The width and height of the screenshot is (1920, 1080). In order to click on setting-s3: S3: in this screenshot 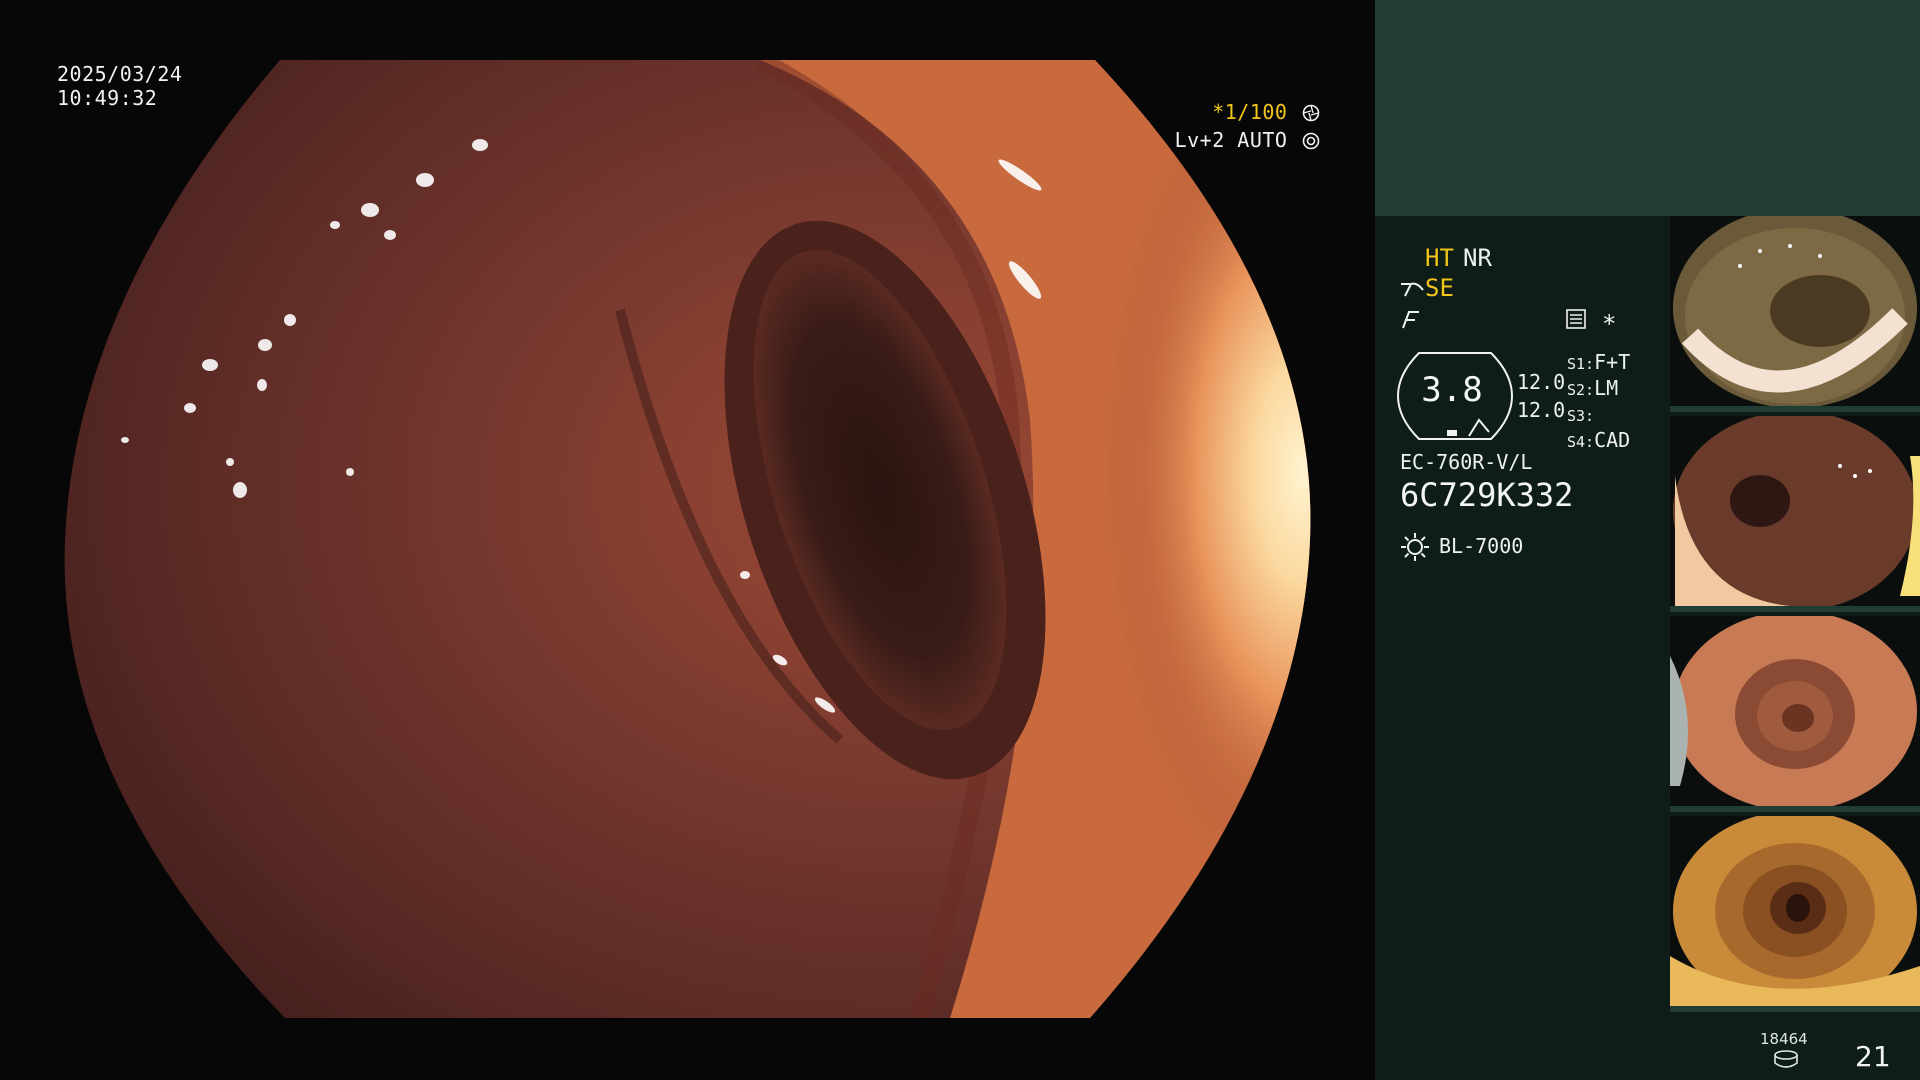, I will do `click(1581, 416)`.